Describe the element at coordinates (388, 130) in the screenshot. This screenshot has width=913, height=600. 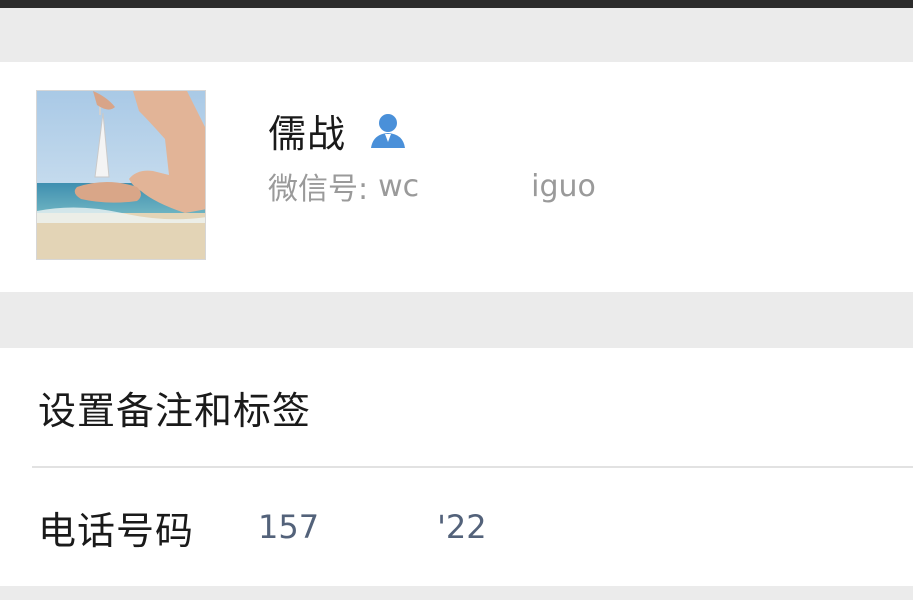
I see `contact-person-icon` at that location.